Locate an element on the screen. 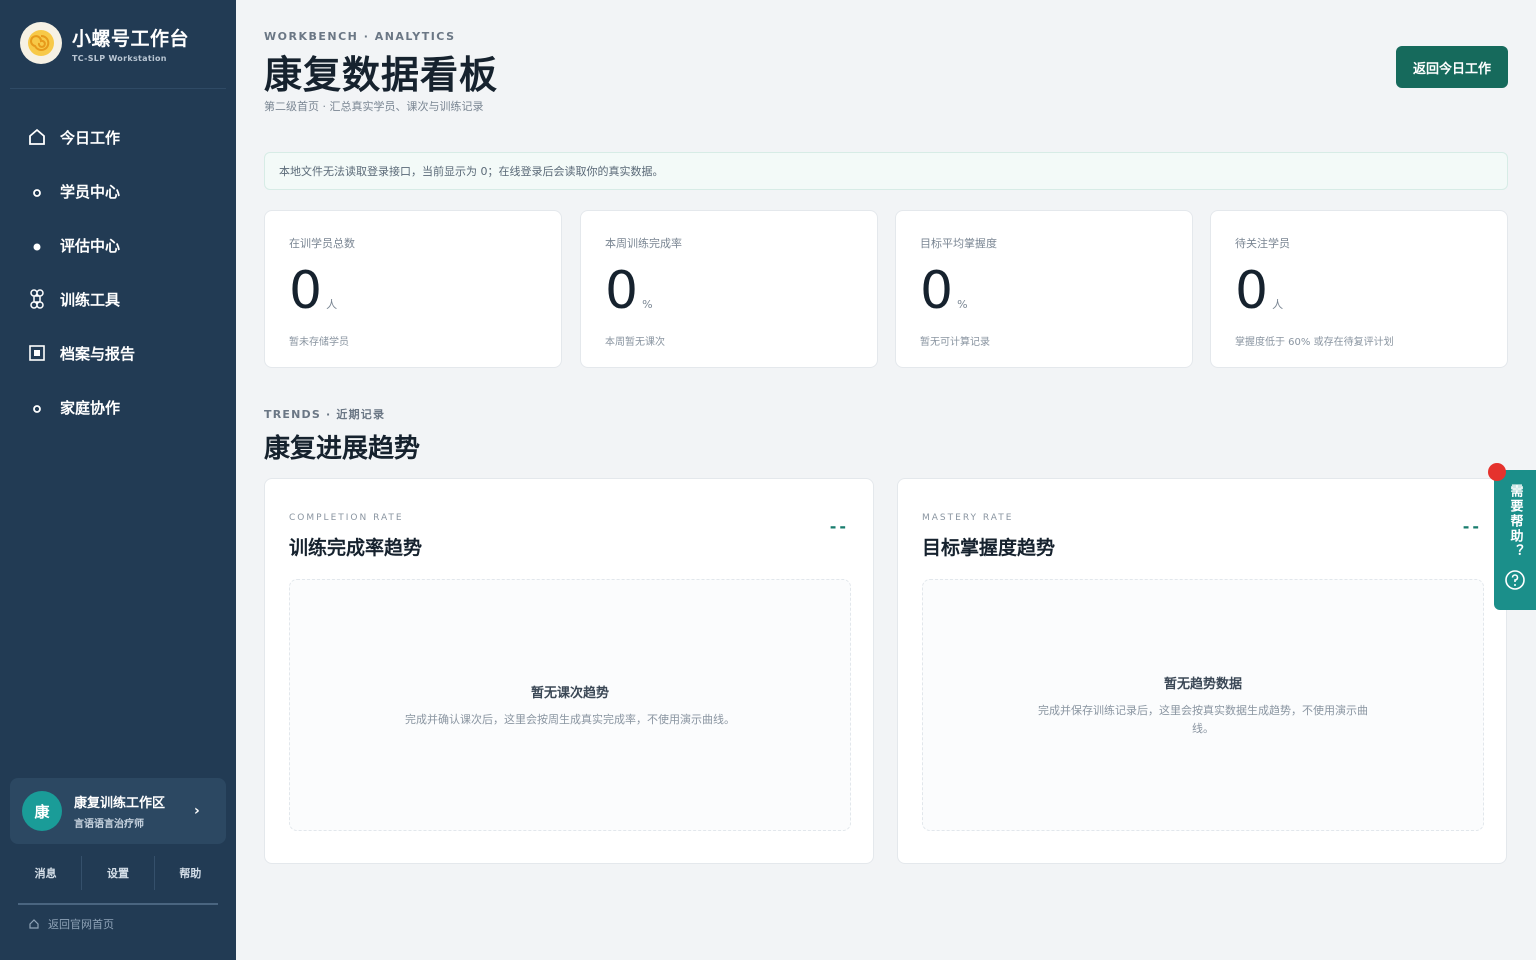 The height and width of the screenshot is (960, 1536). empty-state: 暂无趋势数据 完成并保存训练记录后，这里会按真实数据生成趋势，不使用演示曲线。 is located at coordinates (1203, 705).